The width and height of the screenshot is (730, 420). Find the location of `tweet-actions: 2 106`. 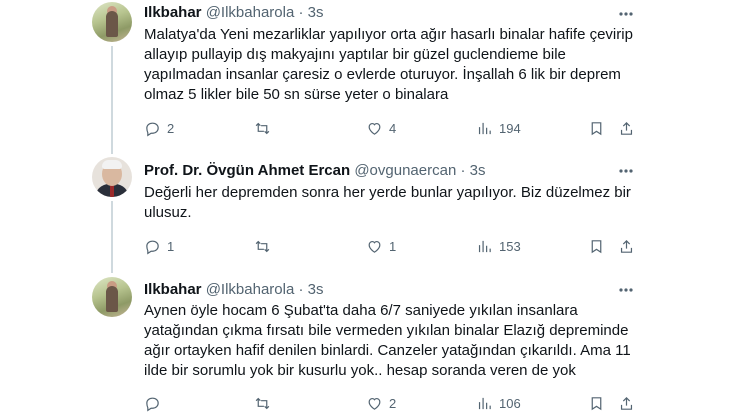

tweet-actions: 2 106 is located at coordinates (390, 403).